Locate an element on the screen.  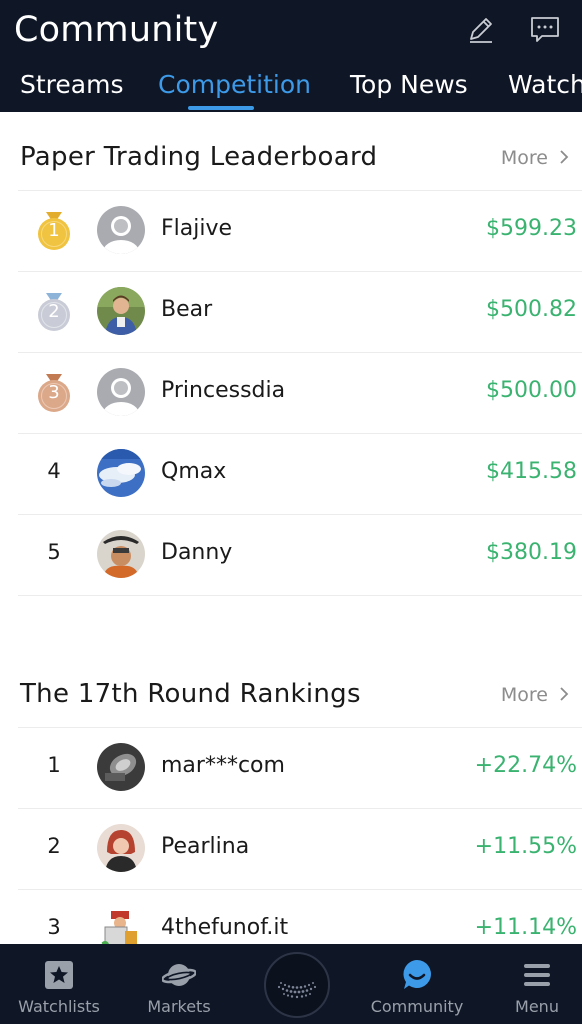
username: Bear is located at coordinates (186, 309).